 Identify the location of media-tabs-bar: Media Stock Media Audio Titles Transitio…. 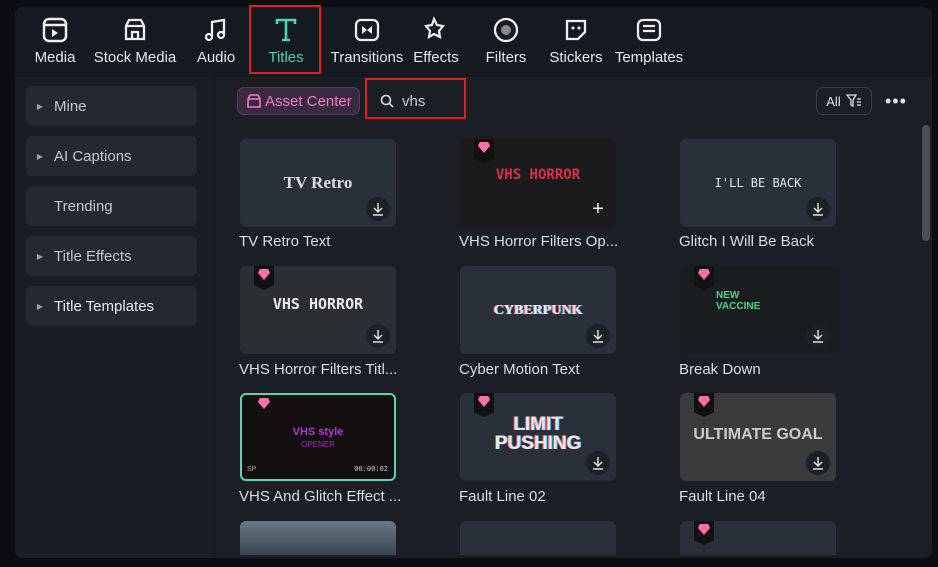
(473, 42).